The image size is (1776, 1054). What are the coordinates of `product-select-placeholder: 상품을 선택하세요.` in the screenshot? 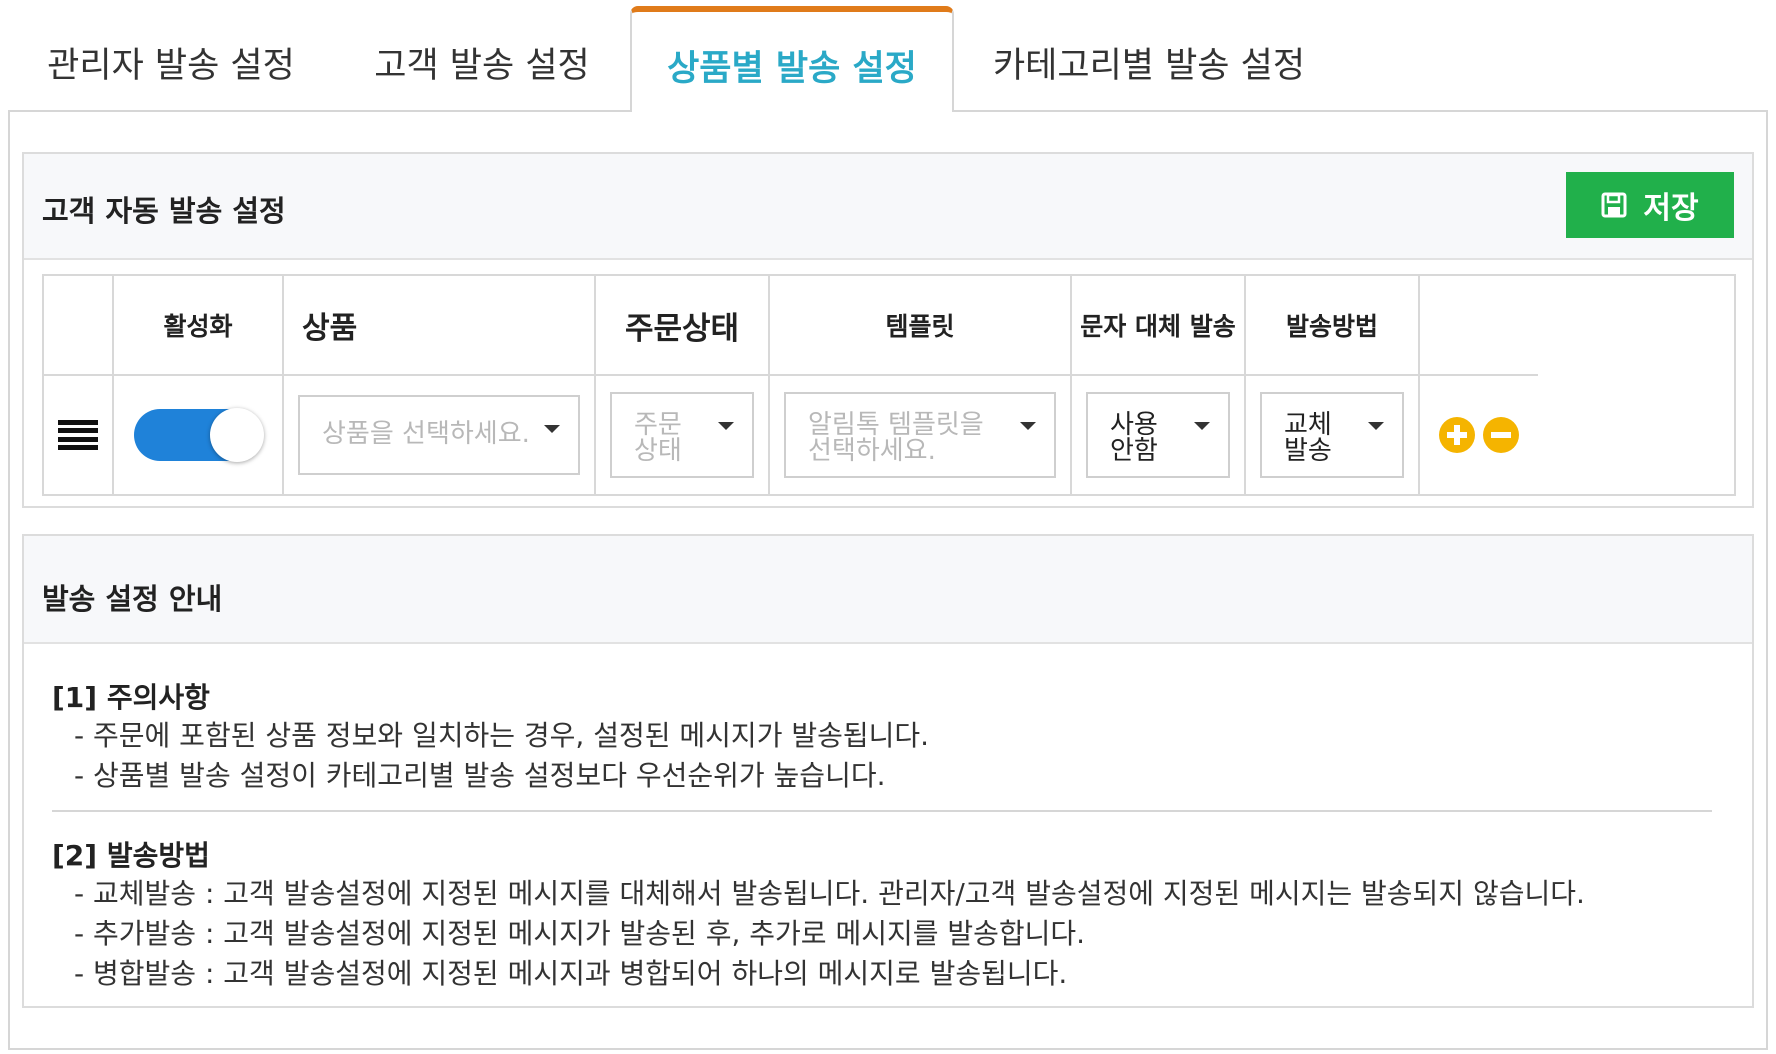 It's located at (426, 434).